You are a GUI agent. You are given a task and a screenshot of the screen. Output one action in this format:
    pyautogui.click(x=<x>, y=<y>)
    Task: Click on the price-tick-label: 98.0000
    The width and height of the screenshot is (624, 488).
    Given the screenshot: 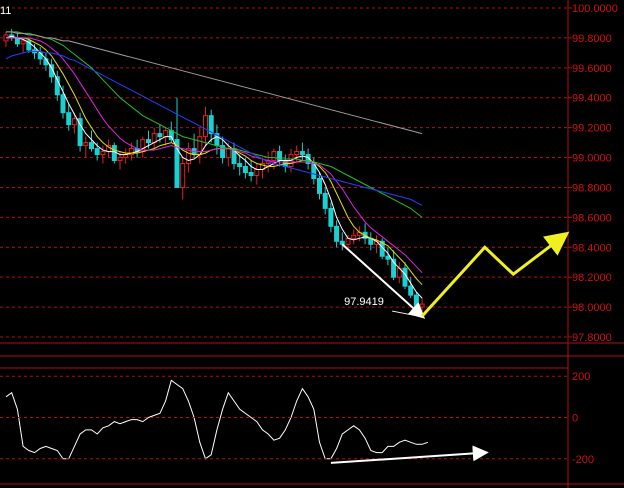 What is the action you would take?
    pyautogui.click(x=592, y=308)
    